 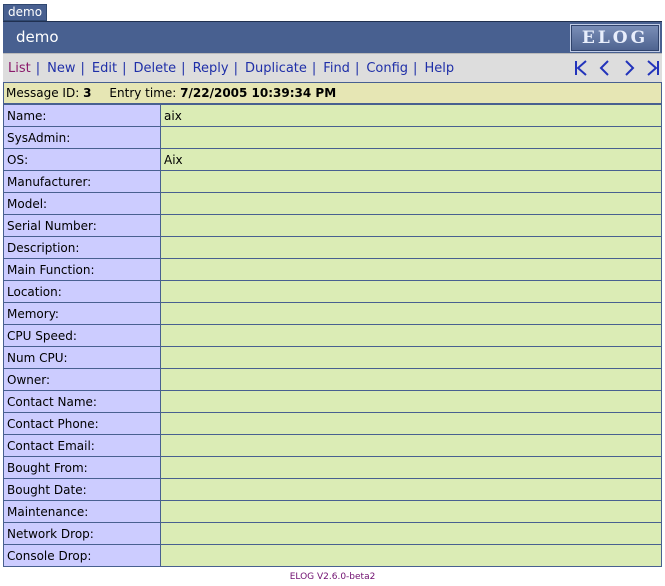 I want to click on attribute-value: aix, so click(x=411, y=115).